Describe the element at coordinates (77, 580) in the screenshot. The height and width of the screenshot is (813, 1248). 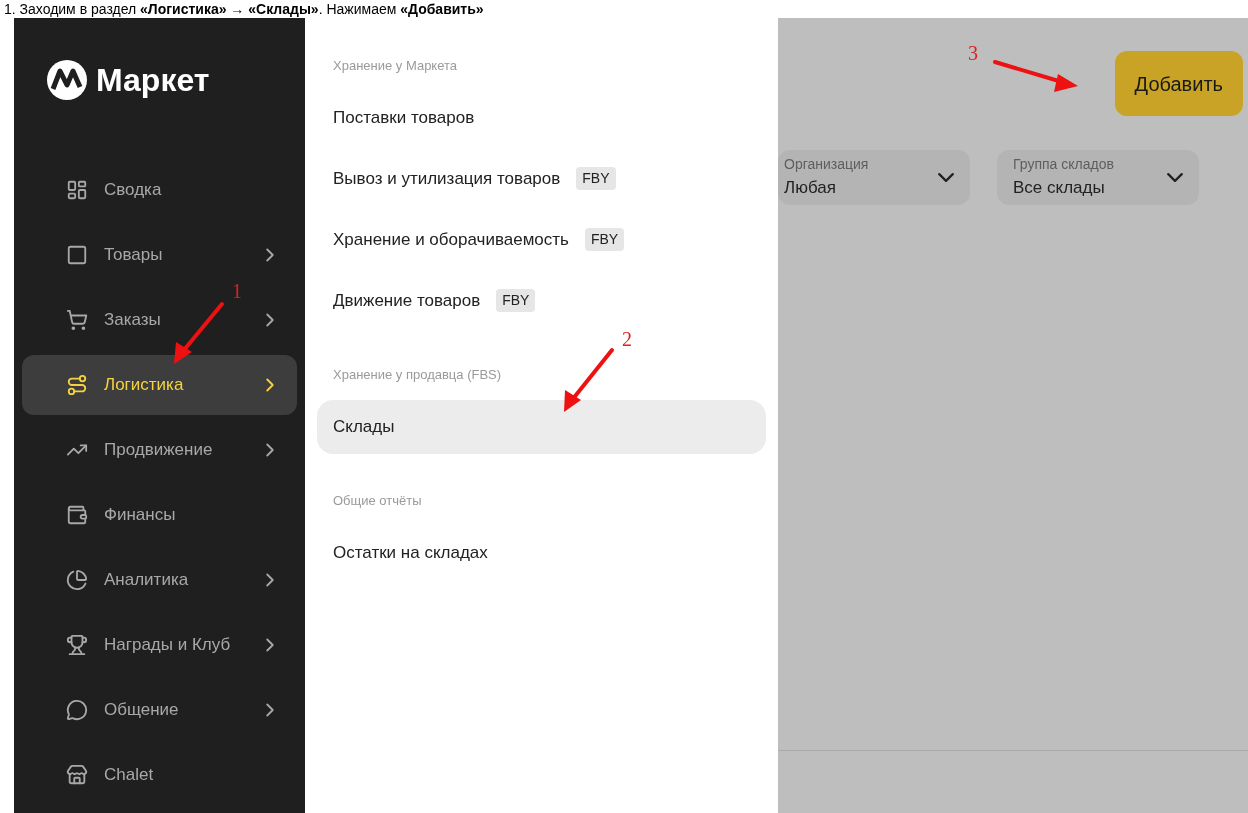
I see `pie-chart-icon` at that location.